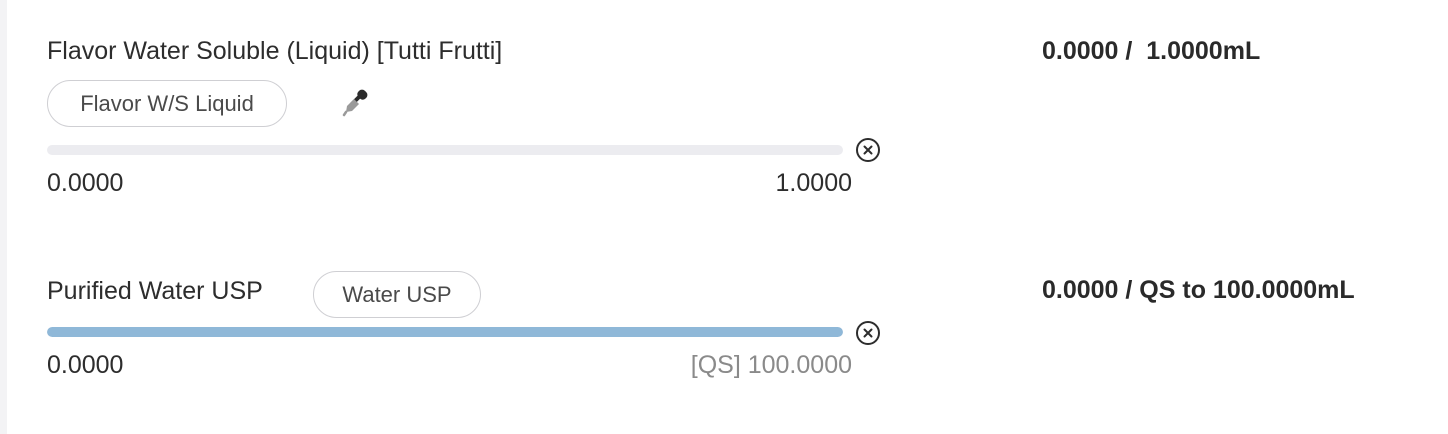 The height and width of the screenshot is (434, 1448). I want to click on amount-slider-fill, so click(445, 332).